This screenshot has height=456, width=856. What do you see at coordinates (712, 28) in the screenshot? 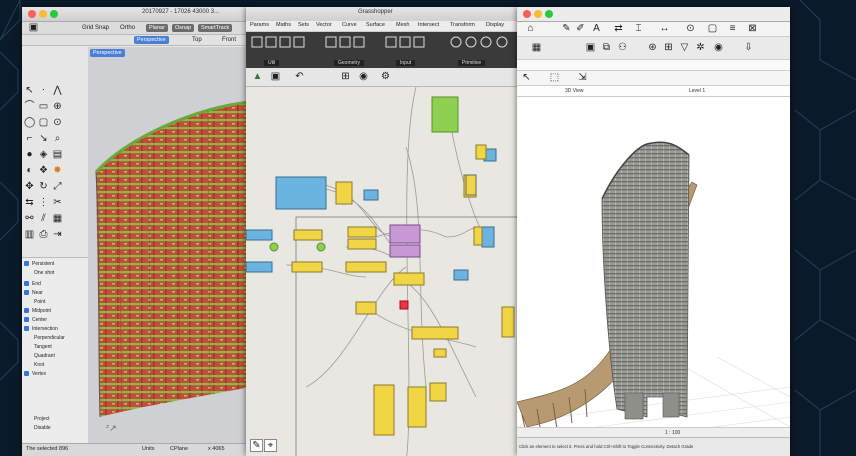
I see `view-3d-icon: ▢` at bounding box center [712, 28].